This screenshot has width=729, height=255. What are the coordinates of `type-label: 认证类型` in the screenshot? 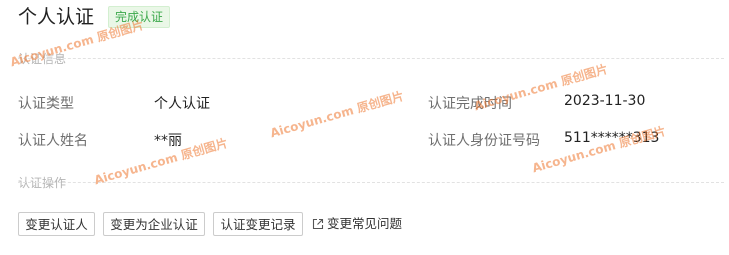 It's located at (46, 104).